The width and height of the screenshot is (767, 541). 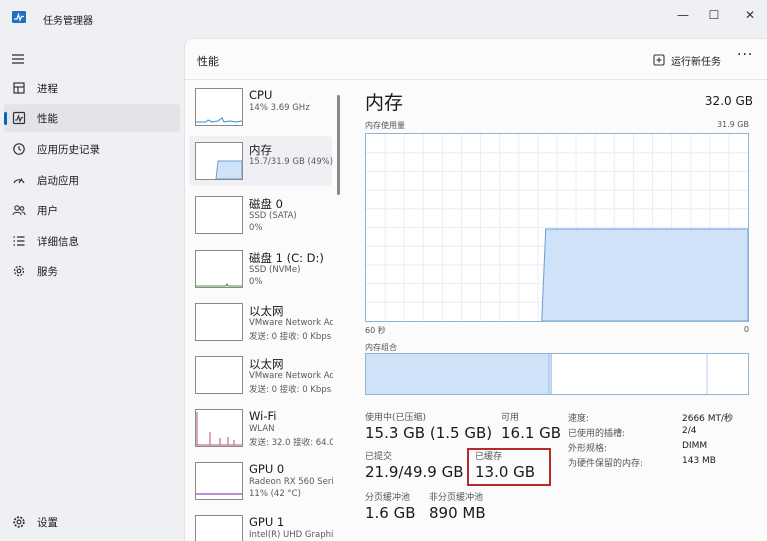 I want to click on app-history-icon, so click(x=19, y=149).